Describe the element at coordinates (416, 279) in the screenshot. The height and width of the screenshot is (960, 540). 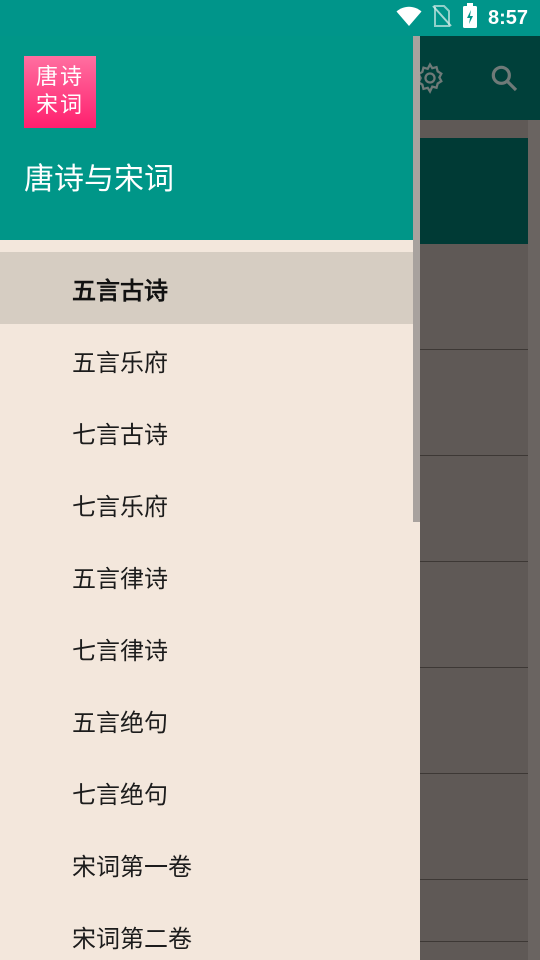
I see `drawer-scrollbar` at that location.